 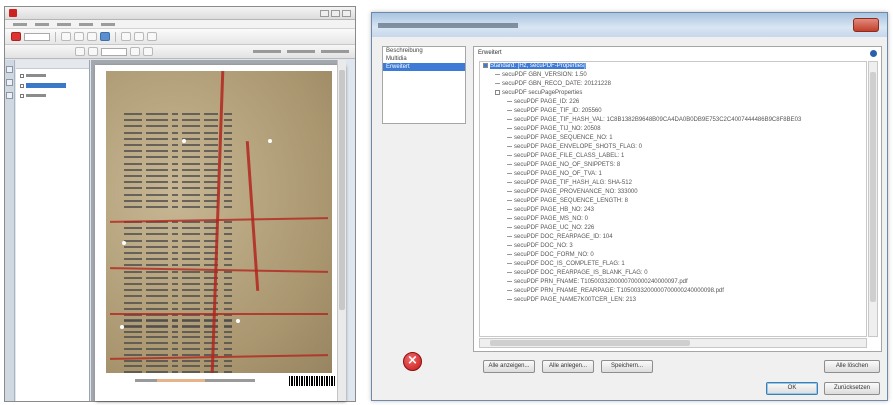 What do you see at coordinates (543, 246) in the screenshot?
I see `tree-node-label: secuPDF DOC_NO: 3` at bounding box center [543, 246].